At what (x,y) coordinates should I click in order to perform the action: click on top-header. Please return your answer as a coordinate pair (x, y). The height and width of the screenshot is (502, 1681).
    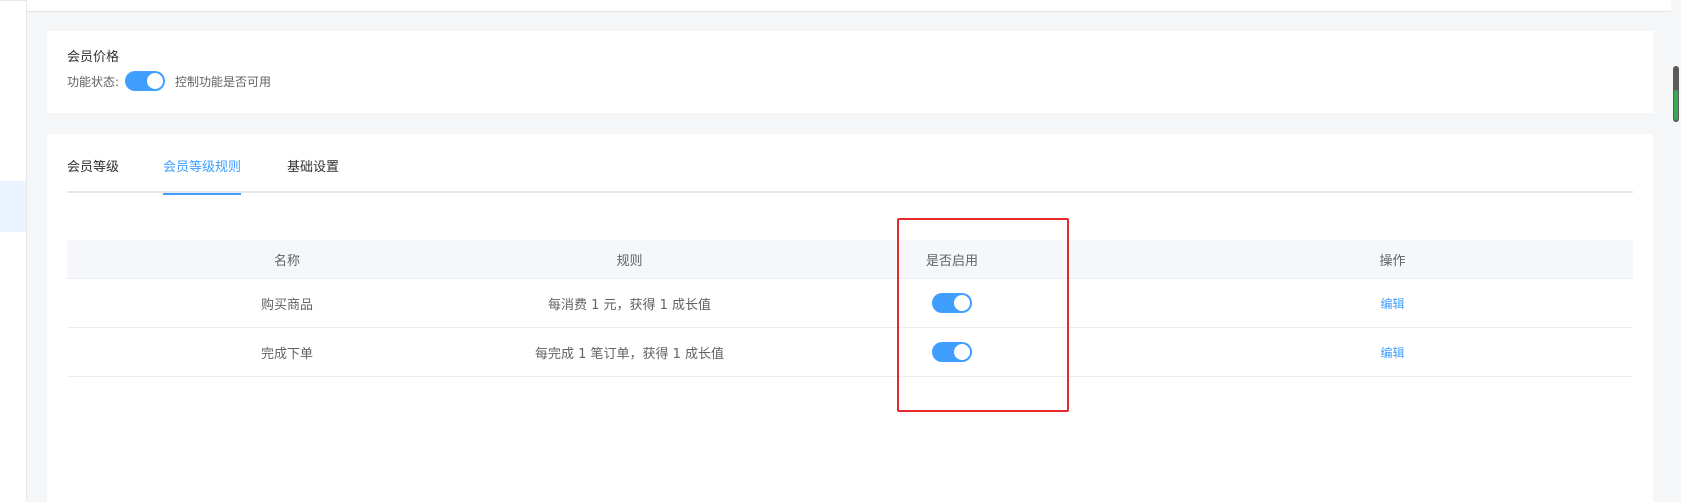
    Looking at the image, I should click on (854, 6).